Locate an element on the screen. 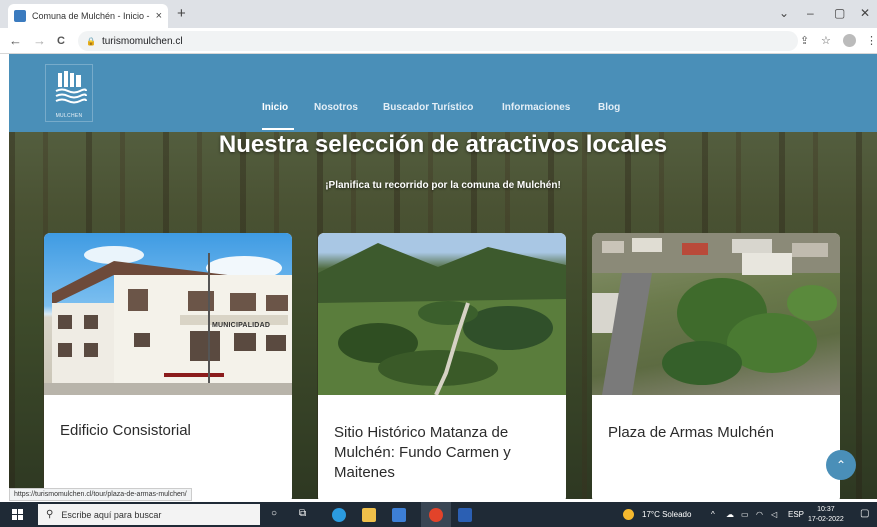 Image resolution: width=877 pixels, height=527 pixels. fundo-carmen-image is located at coordinates (442, 314).